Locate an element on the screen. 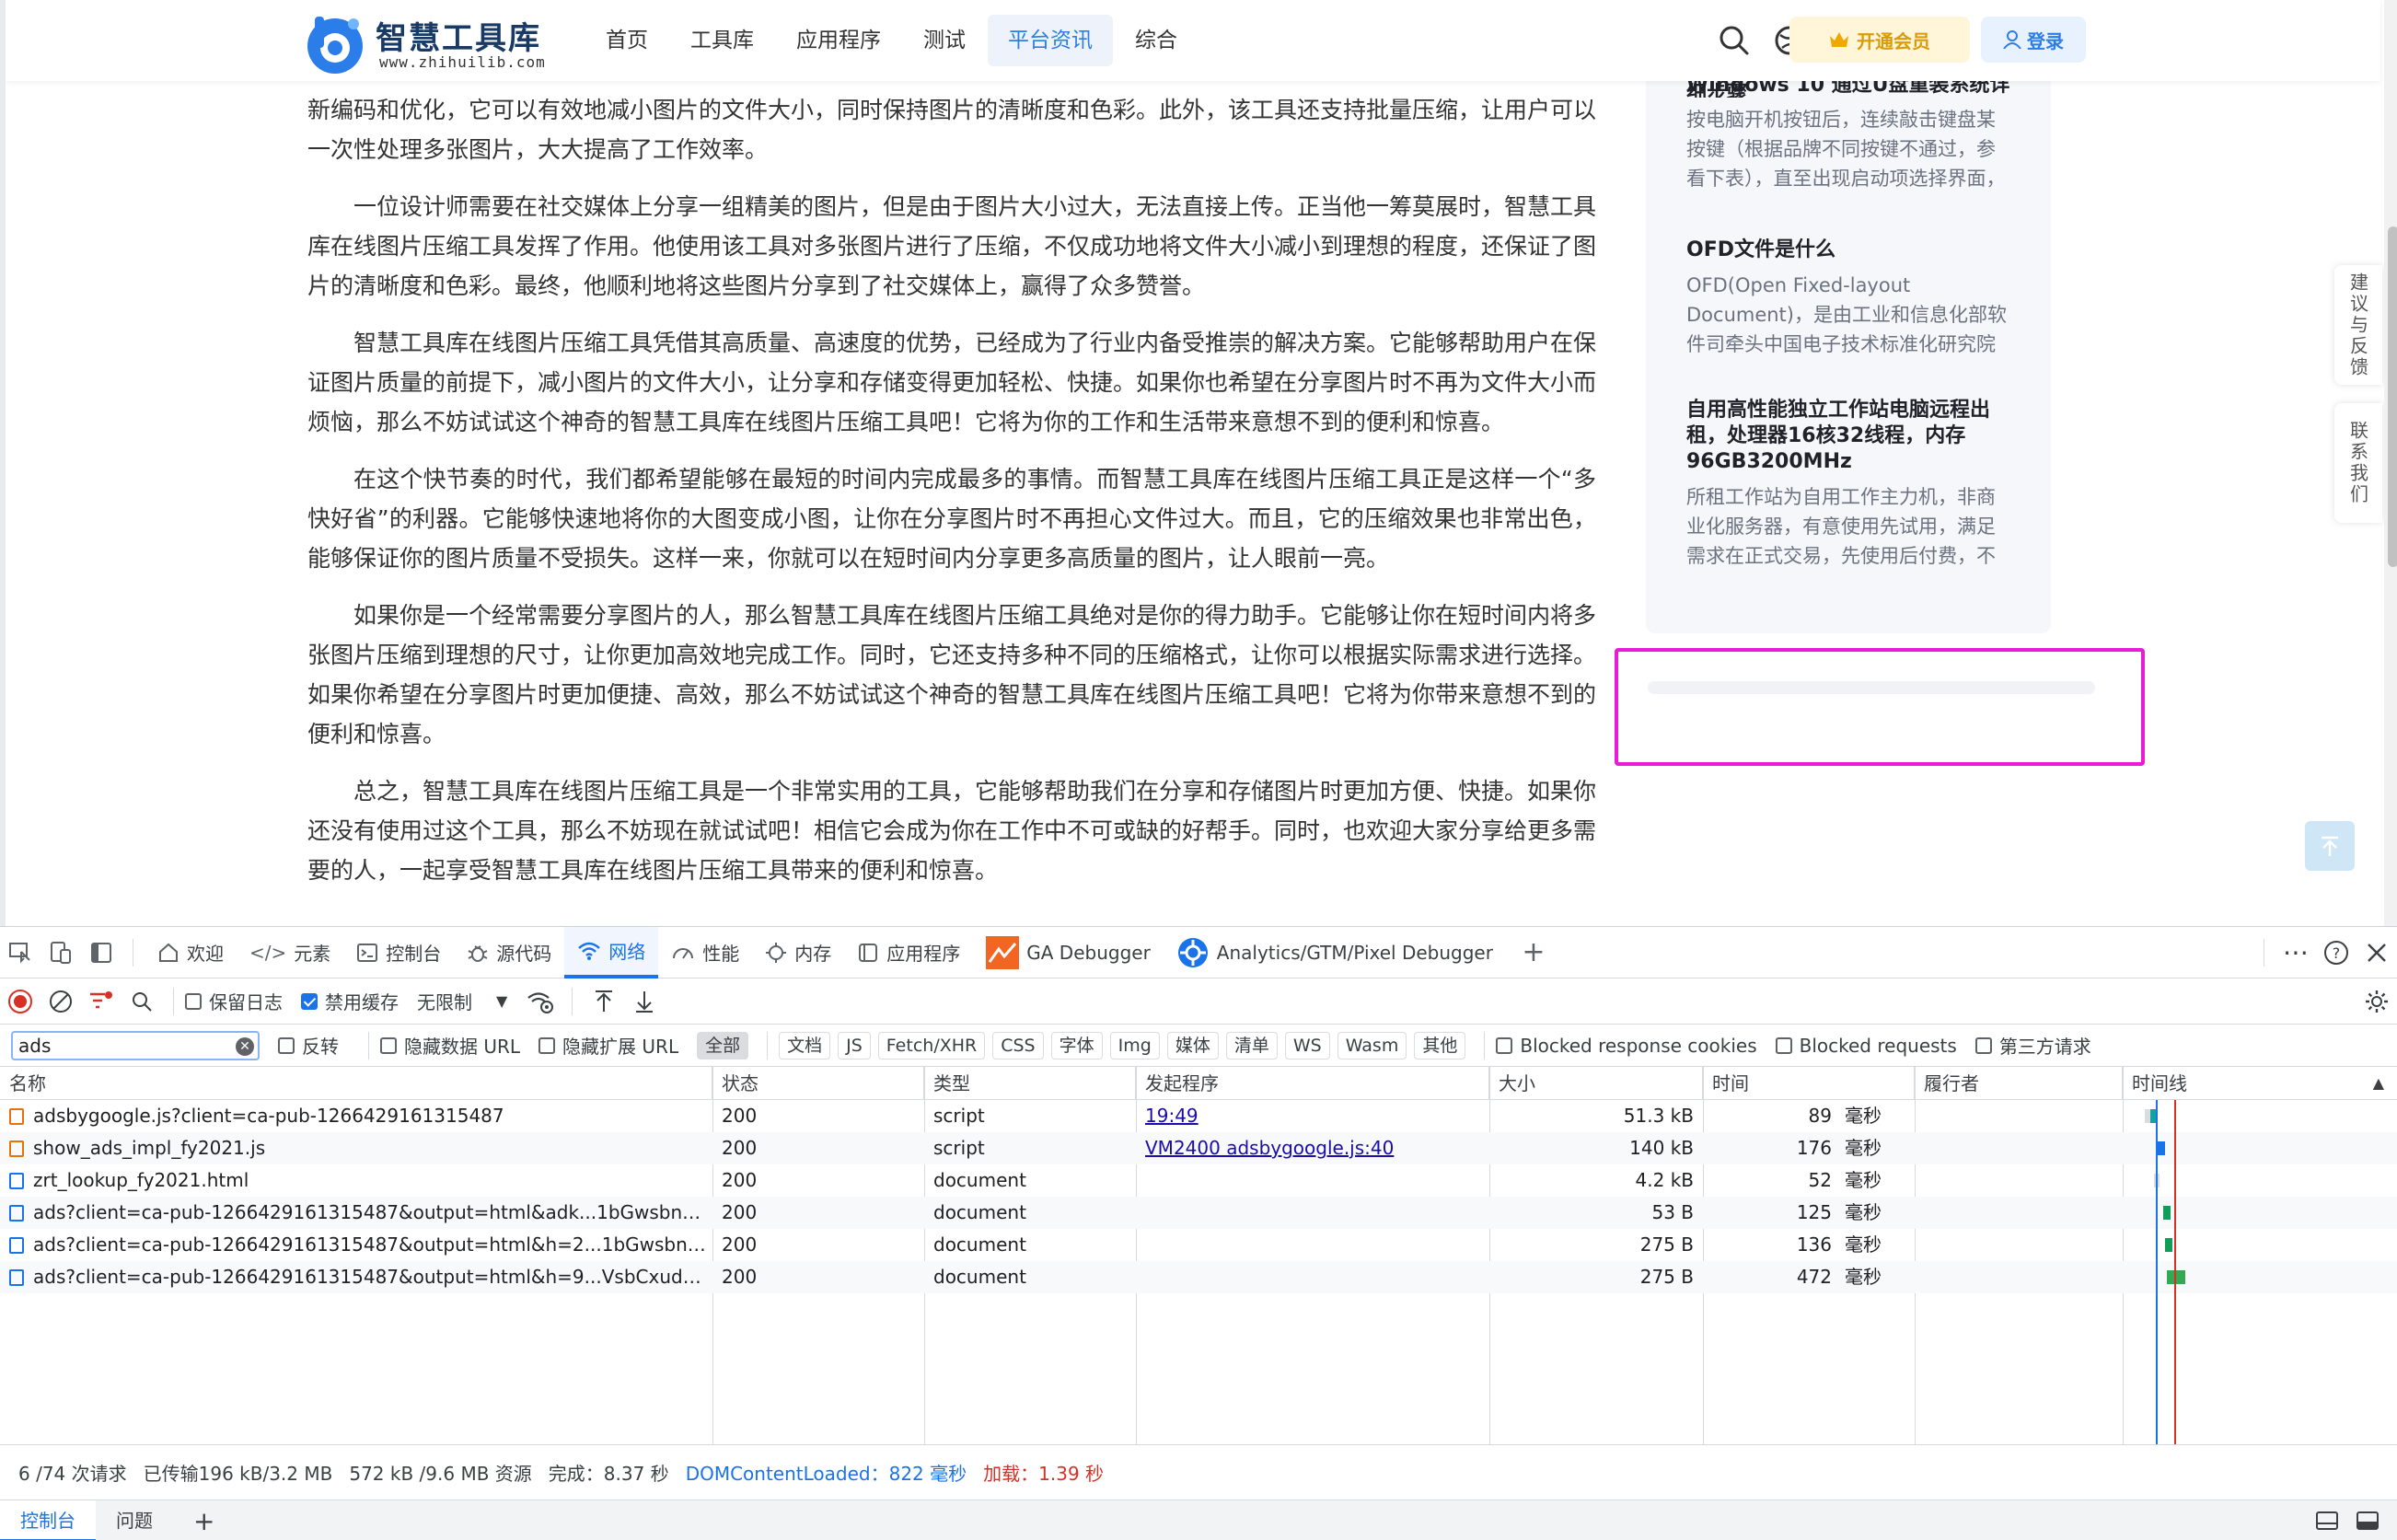  type-filter-all: 全部 is located at coordinates (723, 1045).